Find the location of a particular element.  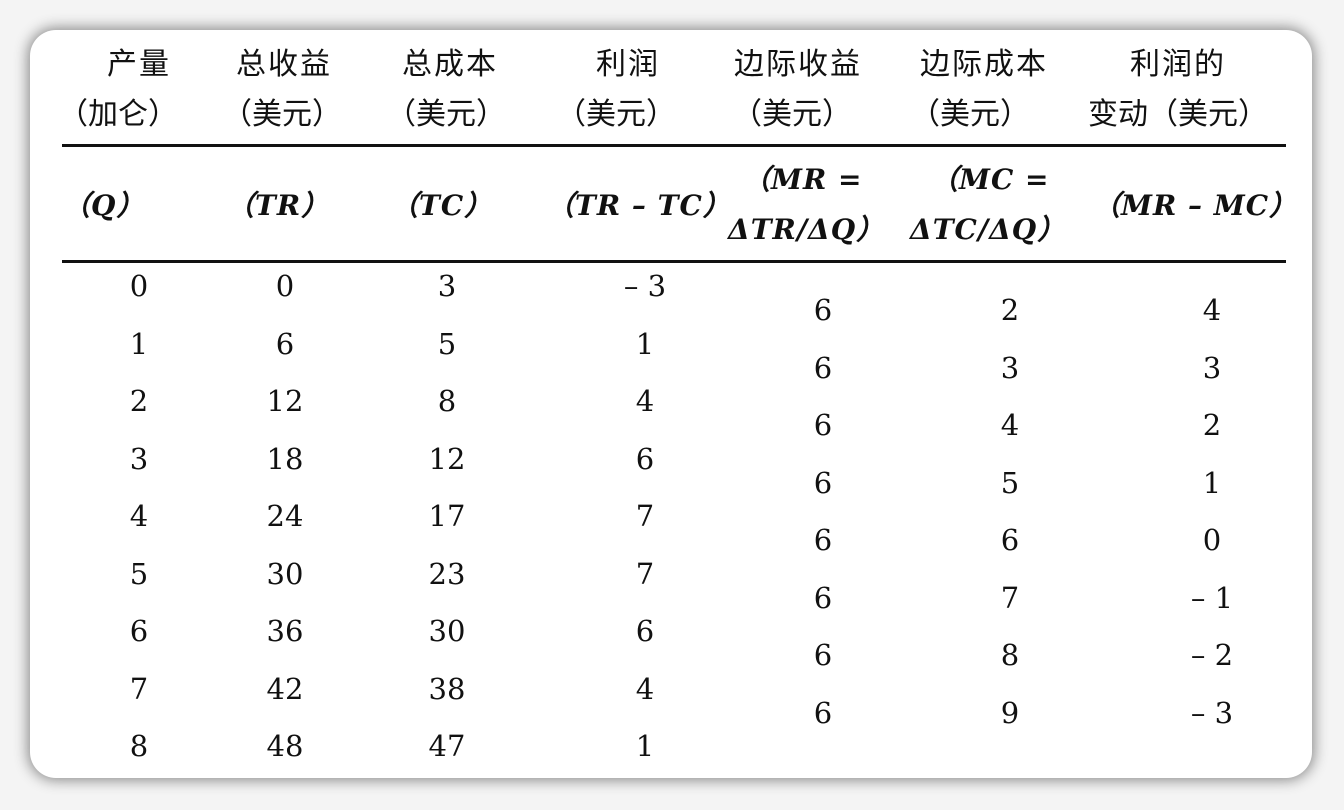

cell-total-revenue: 24 is located at coordinates (285, 516).